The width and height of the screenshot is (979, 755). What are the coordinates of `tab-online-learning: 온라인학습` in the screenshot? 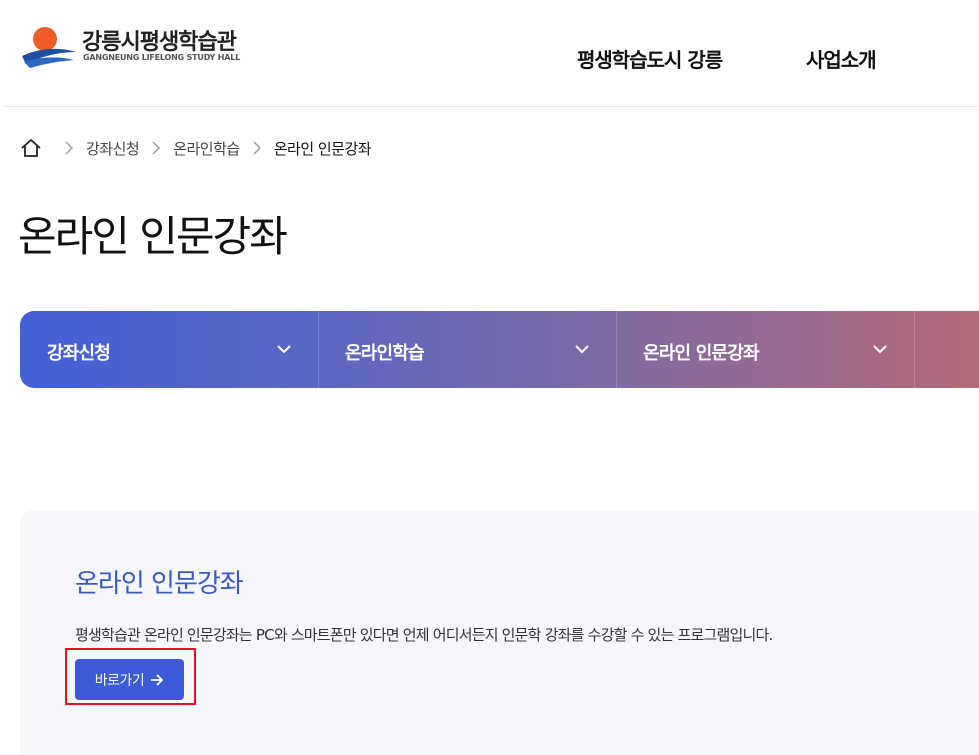 It's located at (467, 349).